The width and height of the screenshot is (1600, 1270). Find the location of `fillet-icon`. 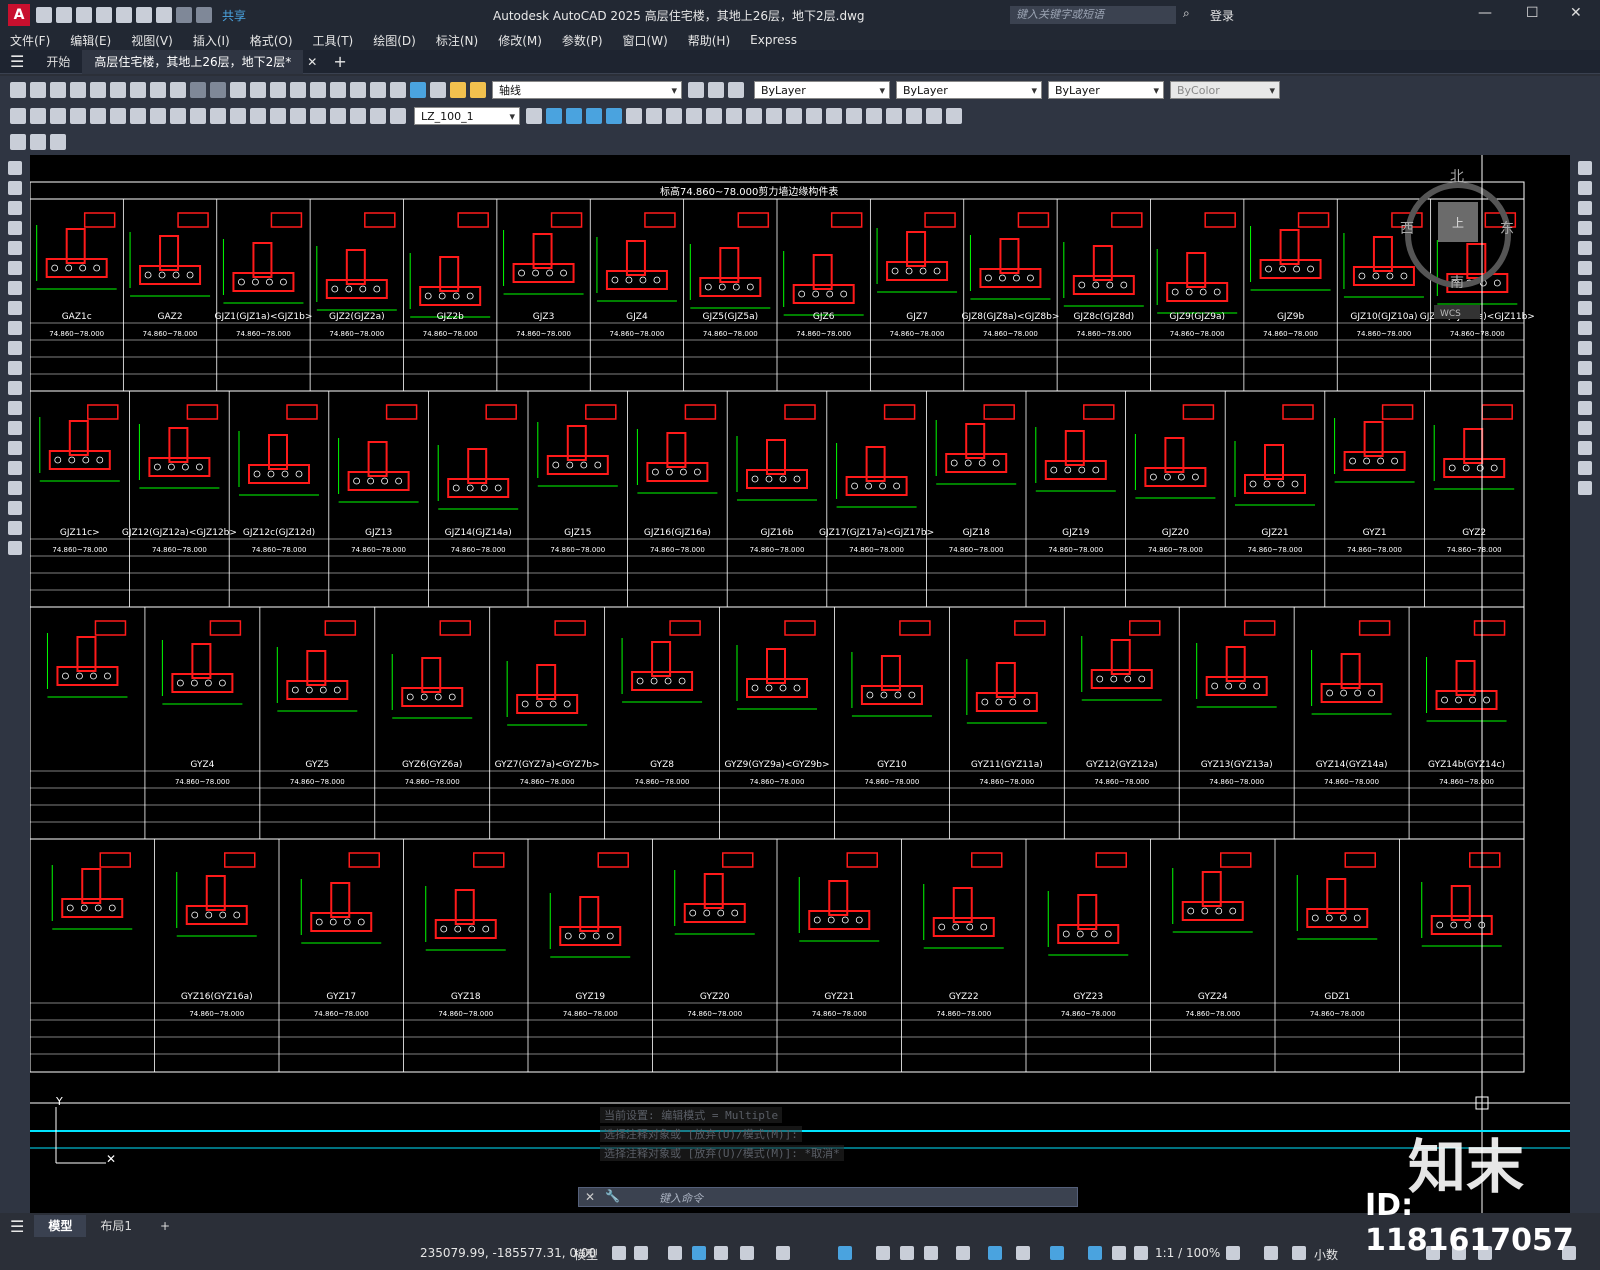

fillet-icon is located at coordinates (1585, 468).